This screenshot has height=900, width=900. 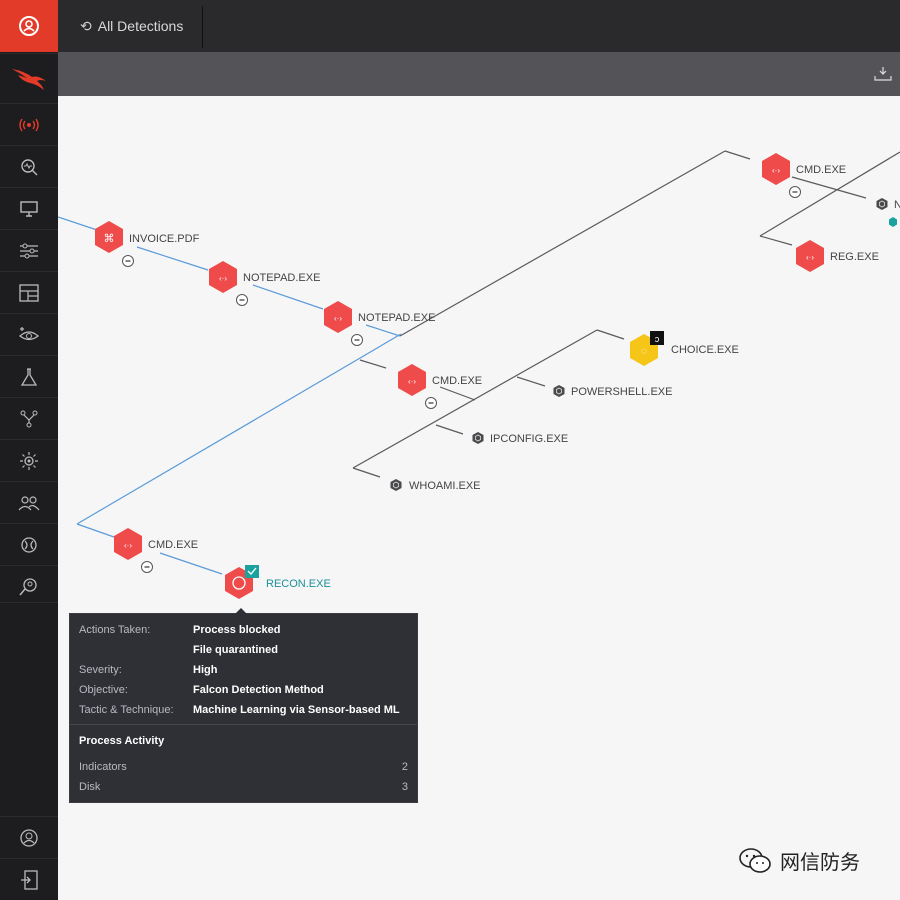 I want to click on node-label: RECON.EXE, so click(x=298, y=584).